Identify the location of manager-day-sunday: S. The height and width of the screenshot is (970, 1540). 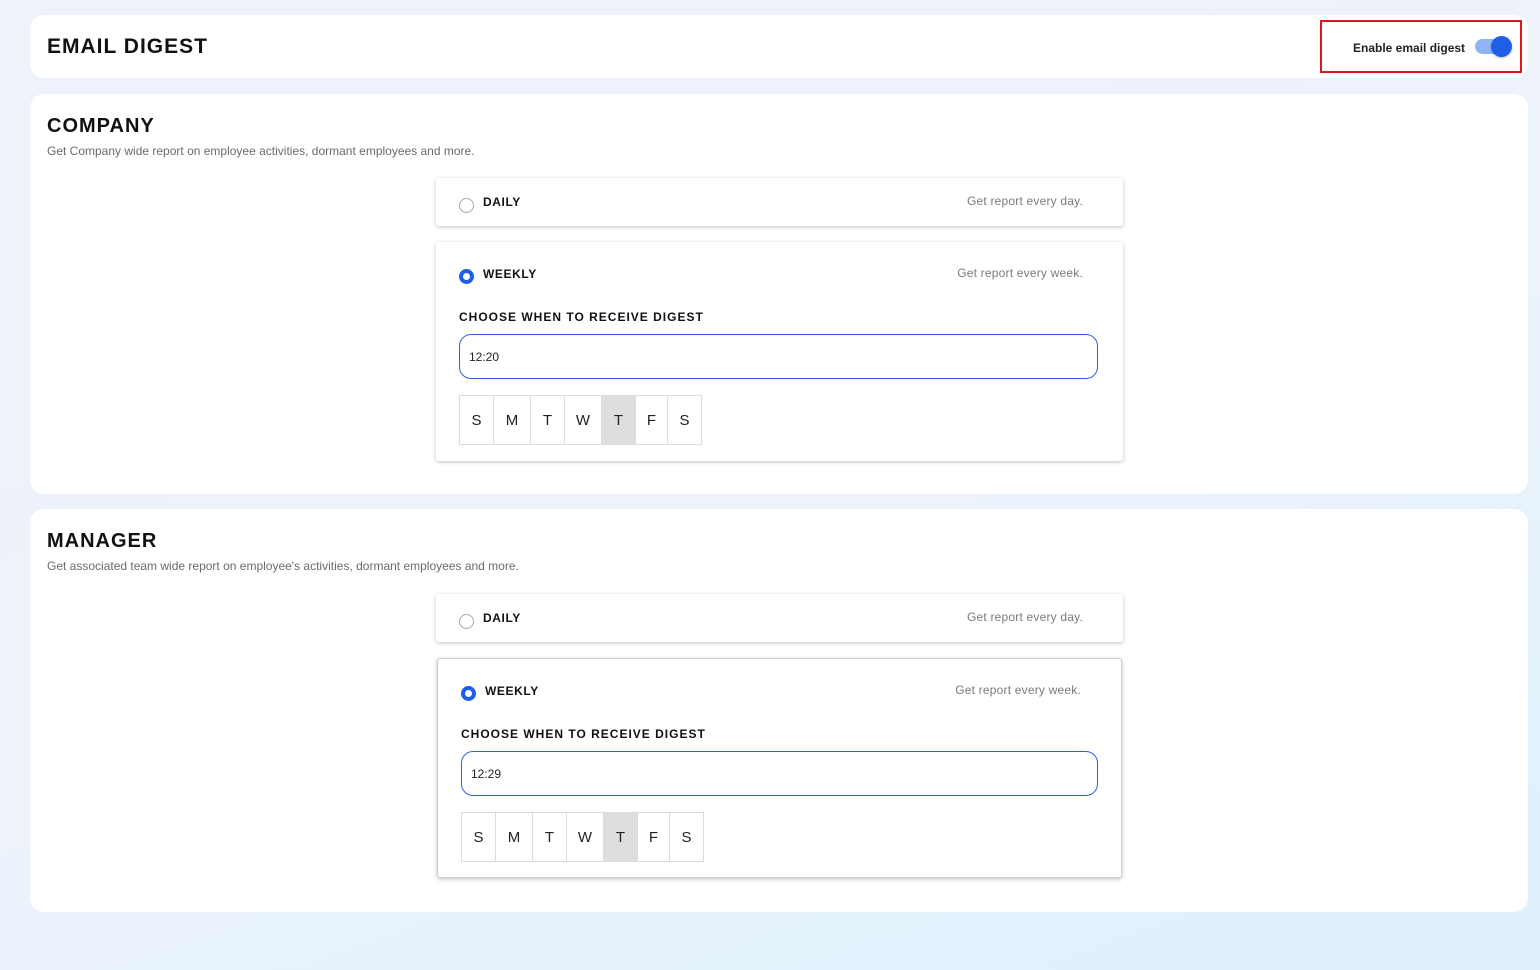
(479, 837).